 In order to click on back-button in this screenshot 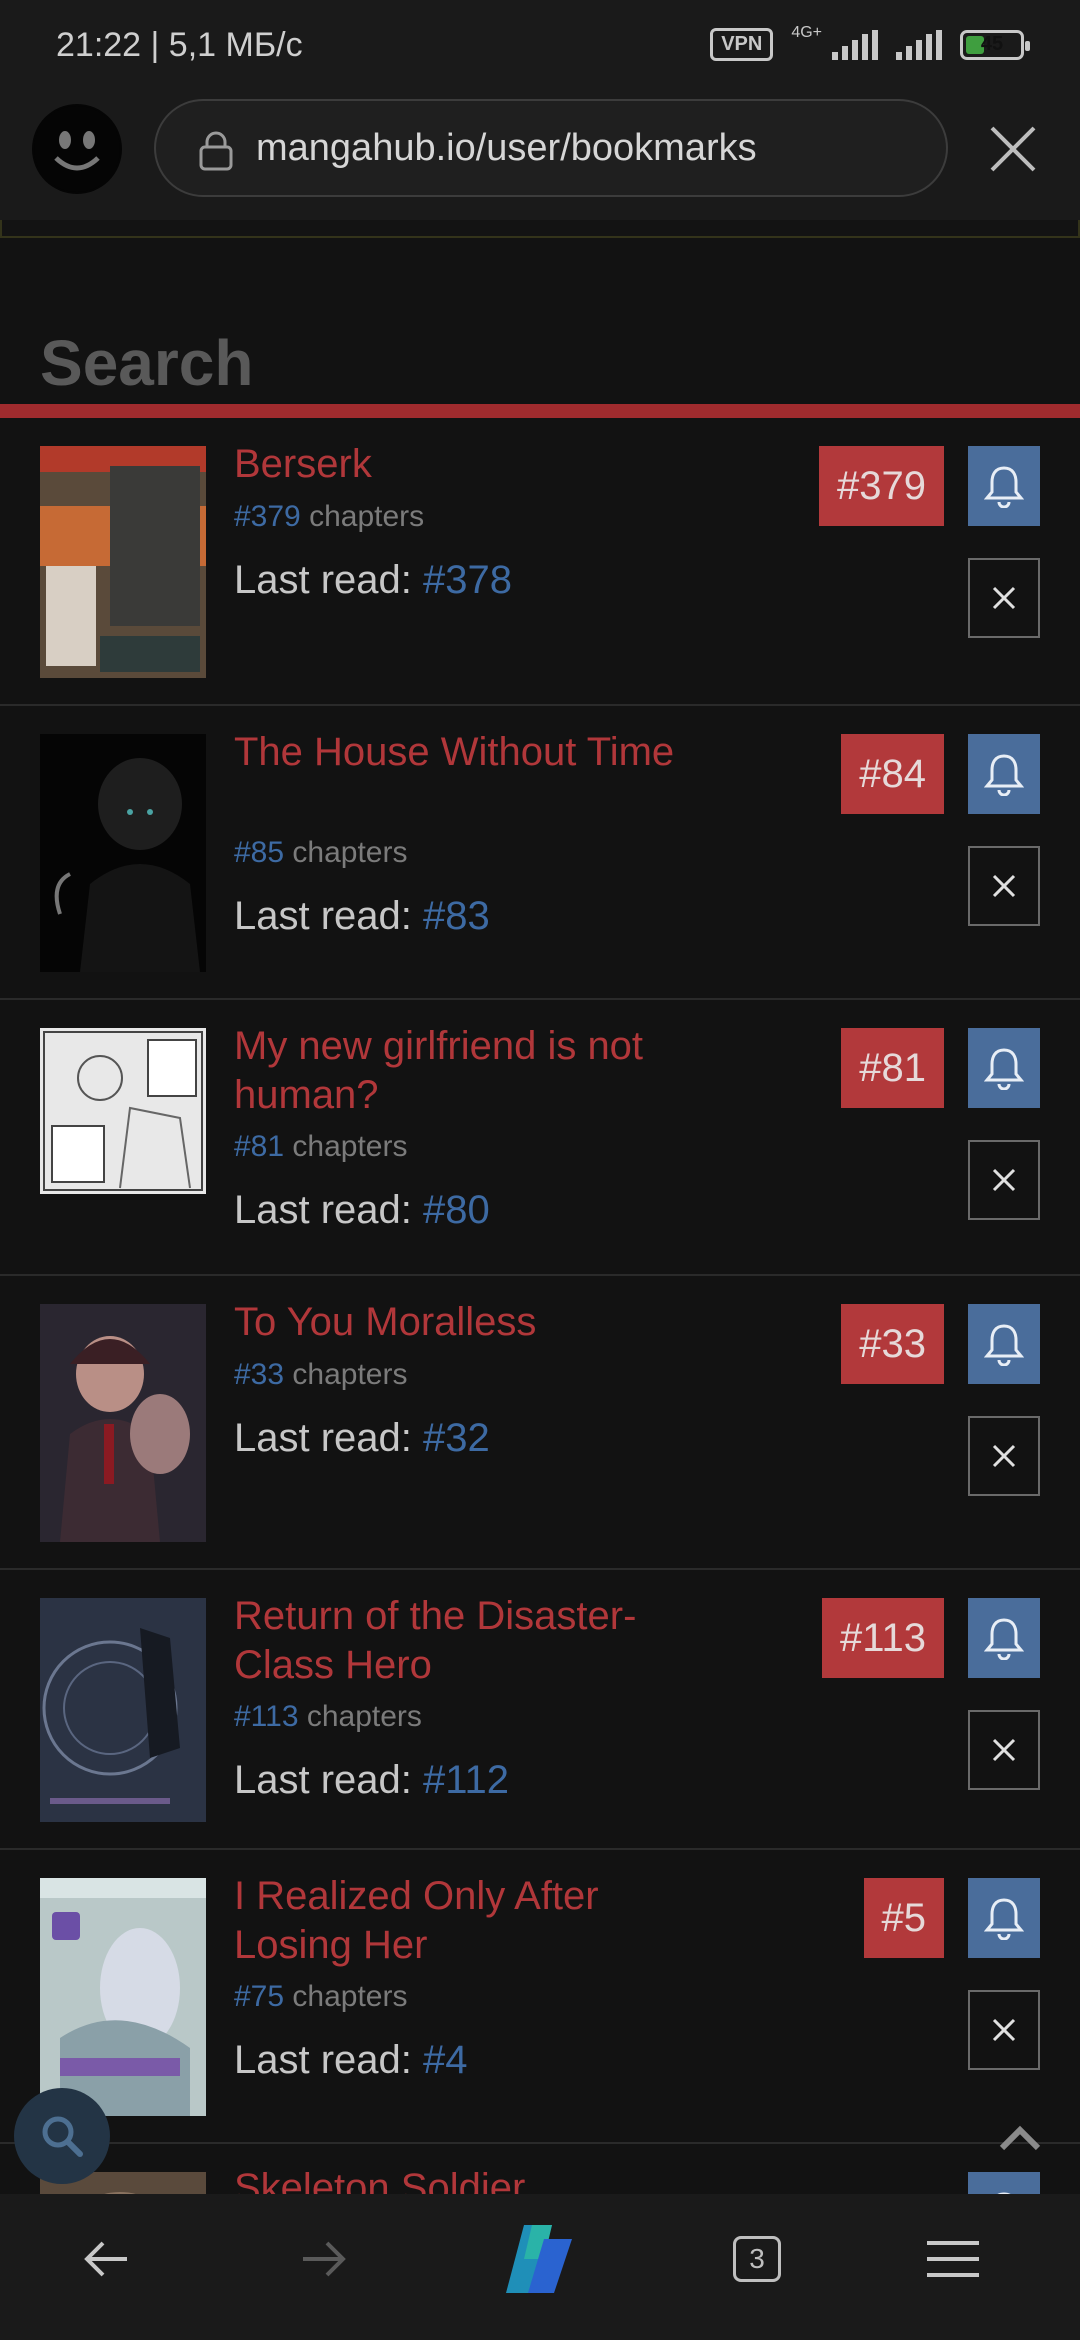, I will do `click(107, 2259)`.